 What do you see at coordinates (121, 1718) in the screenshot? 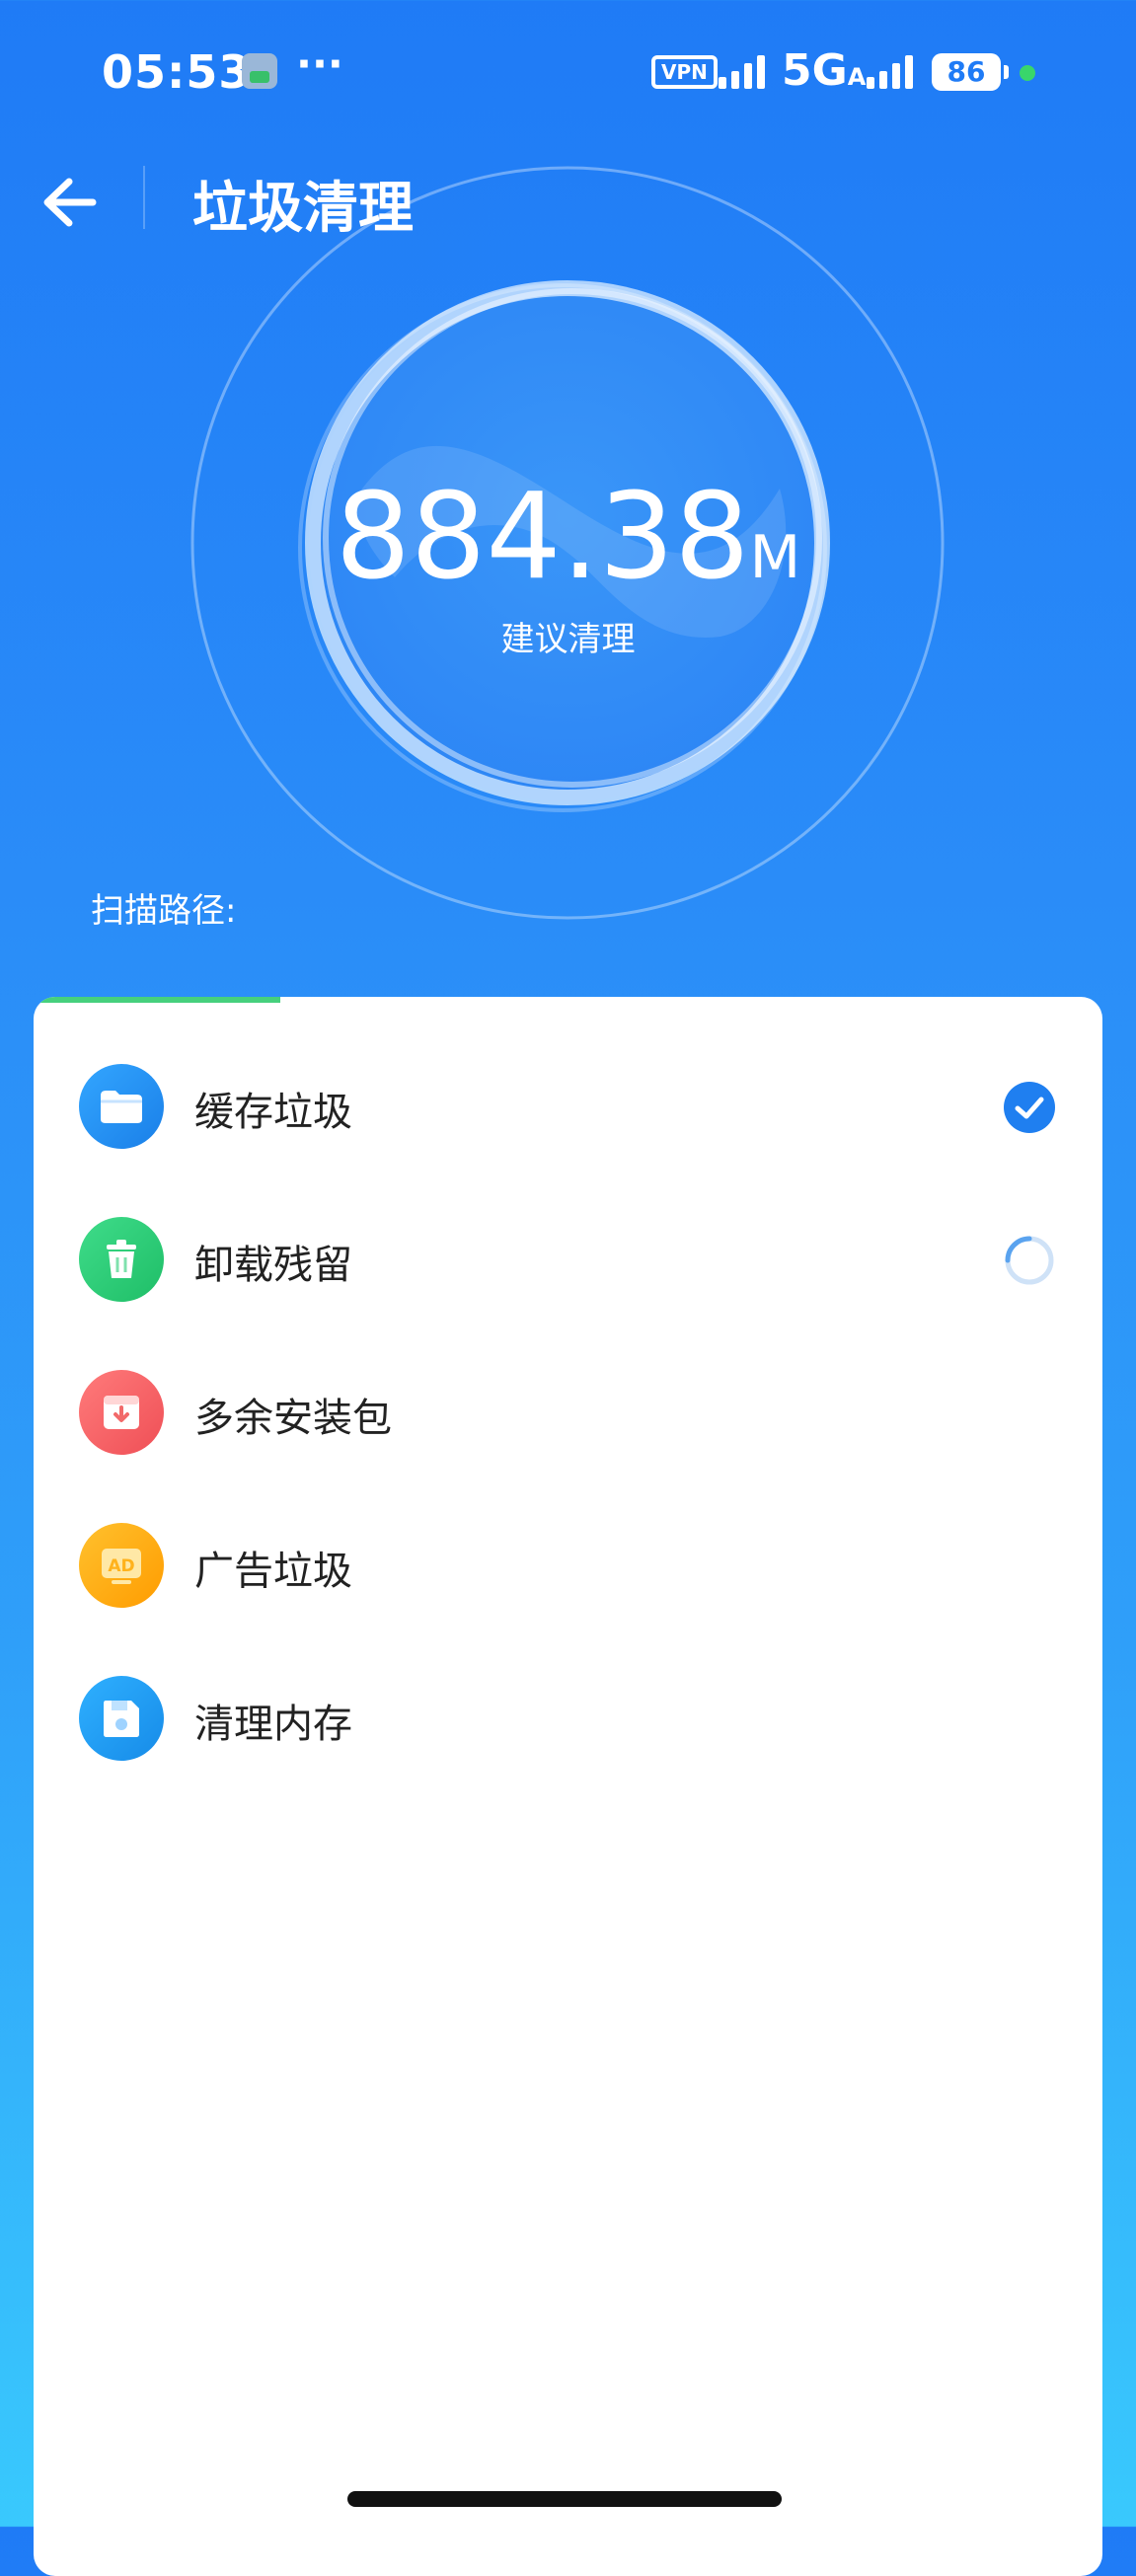
I see `memory-icon` at bounding box center [121, 1718].